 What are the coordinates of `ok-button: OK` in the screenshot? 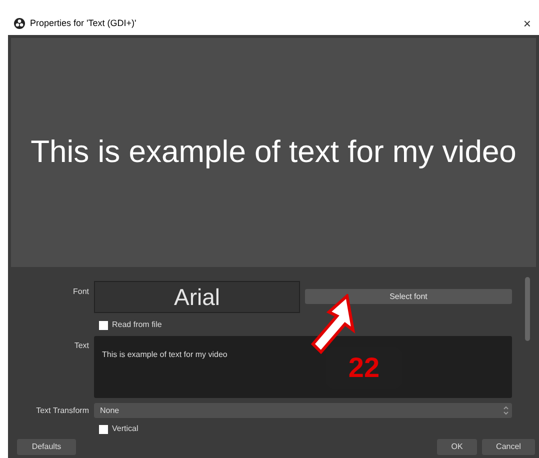 It's located at (457, 447).